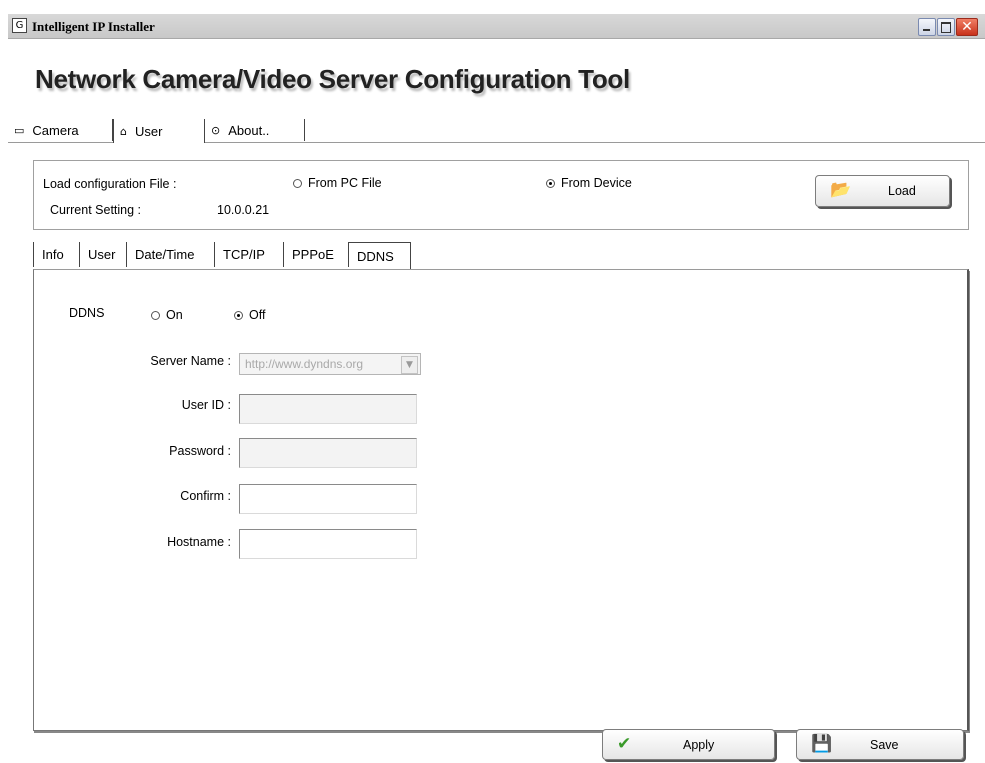 The height and width of the screenshot is (763, 985). What do you see at coordinates (19, 130) in the screenshot?
I see `camera-icon: ▭` at bounding box center [19, 130].